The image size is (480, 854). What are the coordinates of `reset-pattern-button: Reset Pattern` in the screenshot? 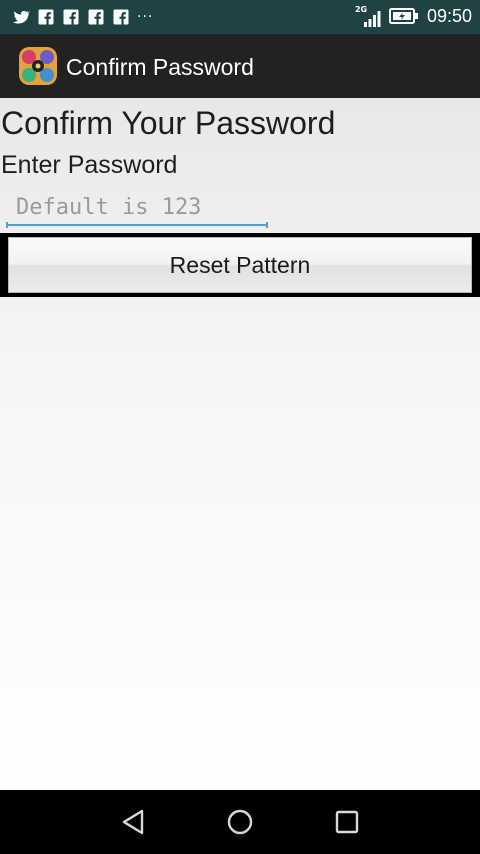 It's located at (240, 265).